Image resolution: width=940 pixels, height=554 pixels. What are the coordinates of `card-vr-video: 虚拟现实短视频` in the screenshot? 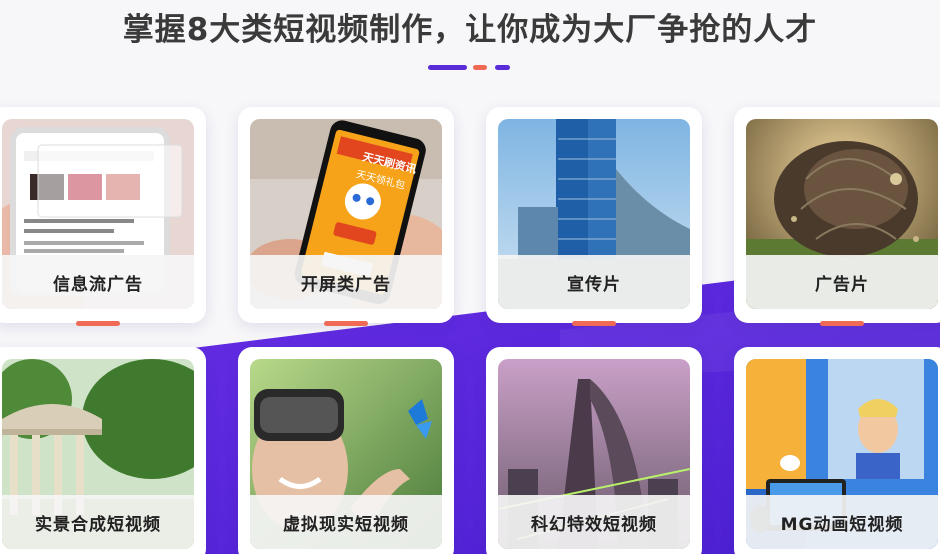 It's located at (346, 450).